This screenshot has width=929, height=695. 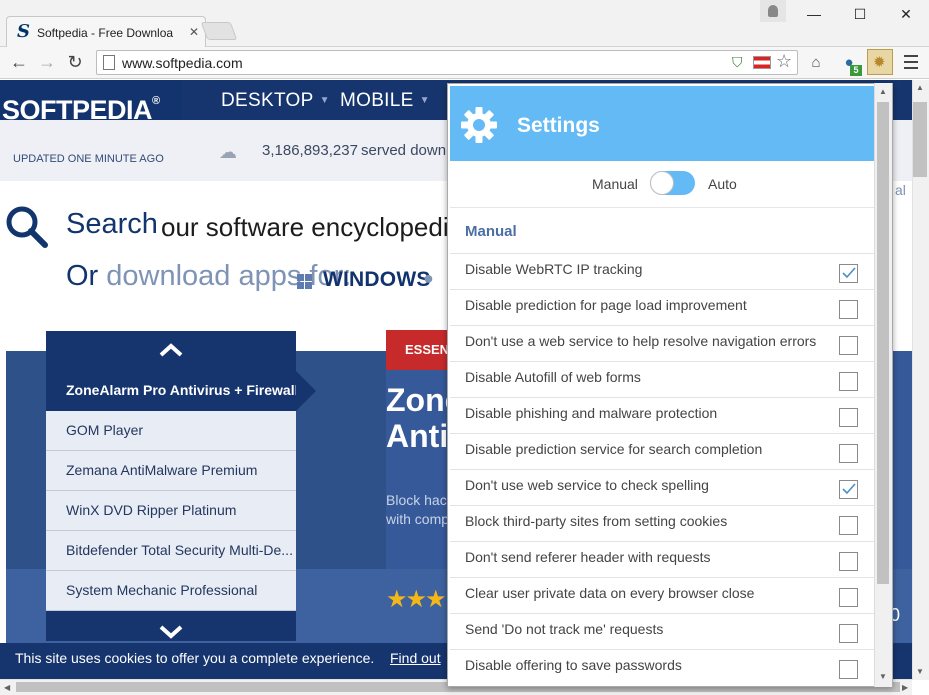 I want to click on page-icon, so click(x=109, y=62).